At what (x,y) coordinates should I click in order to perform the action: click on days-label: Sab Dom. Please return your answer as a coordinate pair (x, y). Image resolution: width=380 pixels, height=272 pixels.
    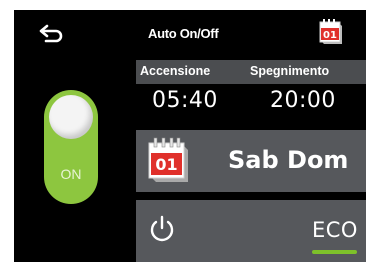
    Looking at the image, I should click on (288, 160).